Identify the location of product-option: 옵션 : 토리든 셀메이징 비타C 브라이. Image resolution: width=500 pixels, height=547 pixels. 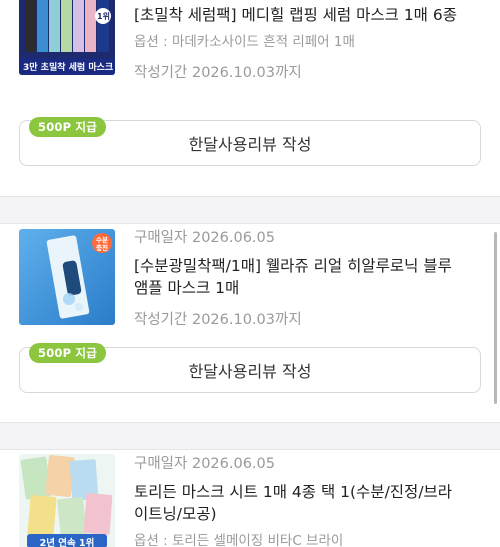
(239, 540).